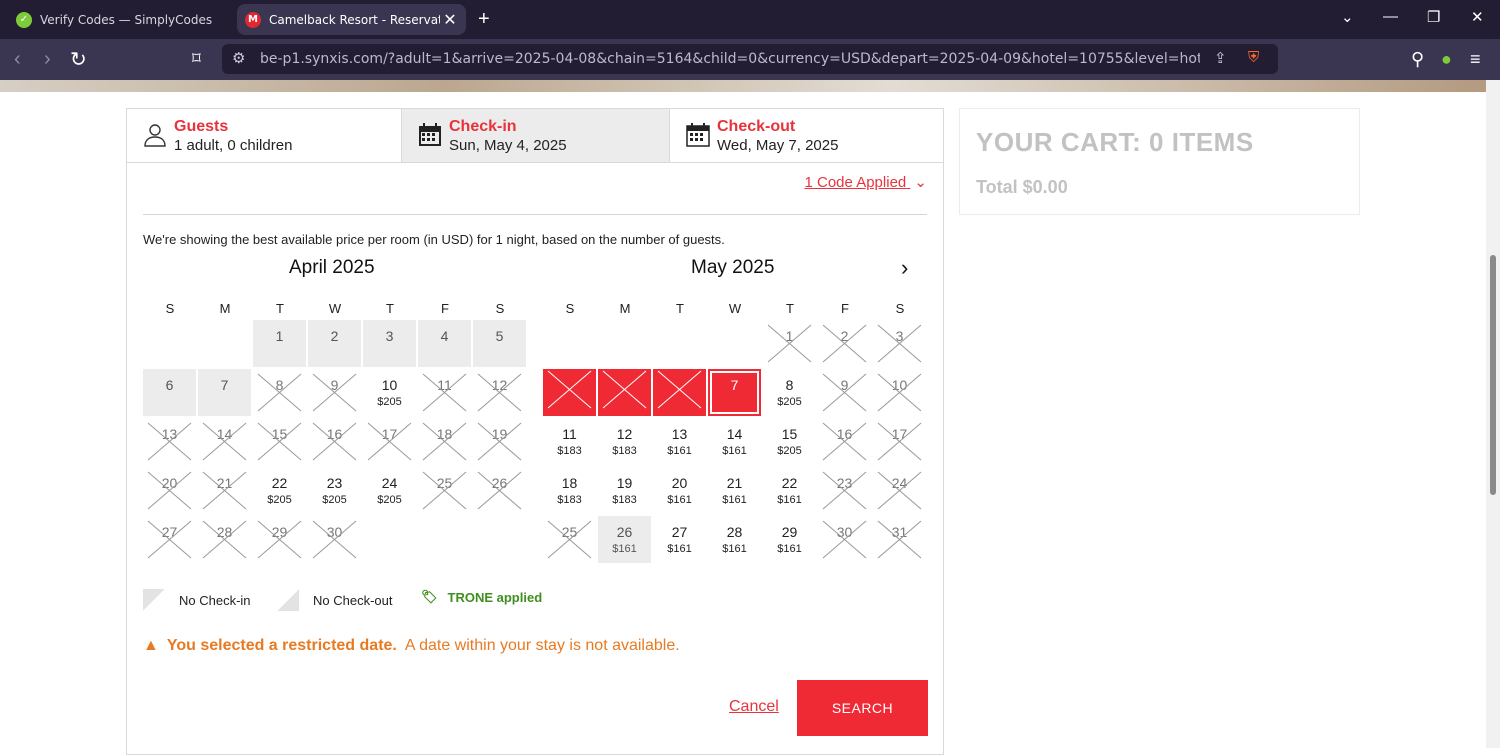 The height and width of the screenshot is (755, 1500). What do you see at coordinates (495, 597) in the screenshot?
I see `legend-applied-label: TRONE applied` at bounding box center [495, 597].